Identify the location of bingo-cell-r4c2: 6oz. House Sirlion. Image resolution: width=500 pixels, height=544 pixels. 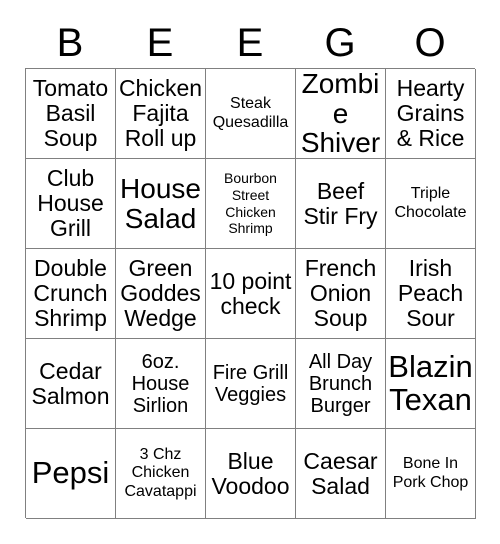
(161, 384).